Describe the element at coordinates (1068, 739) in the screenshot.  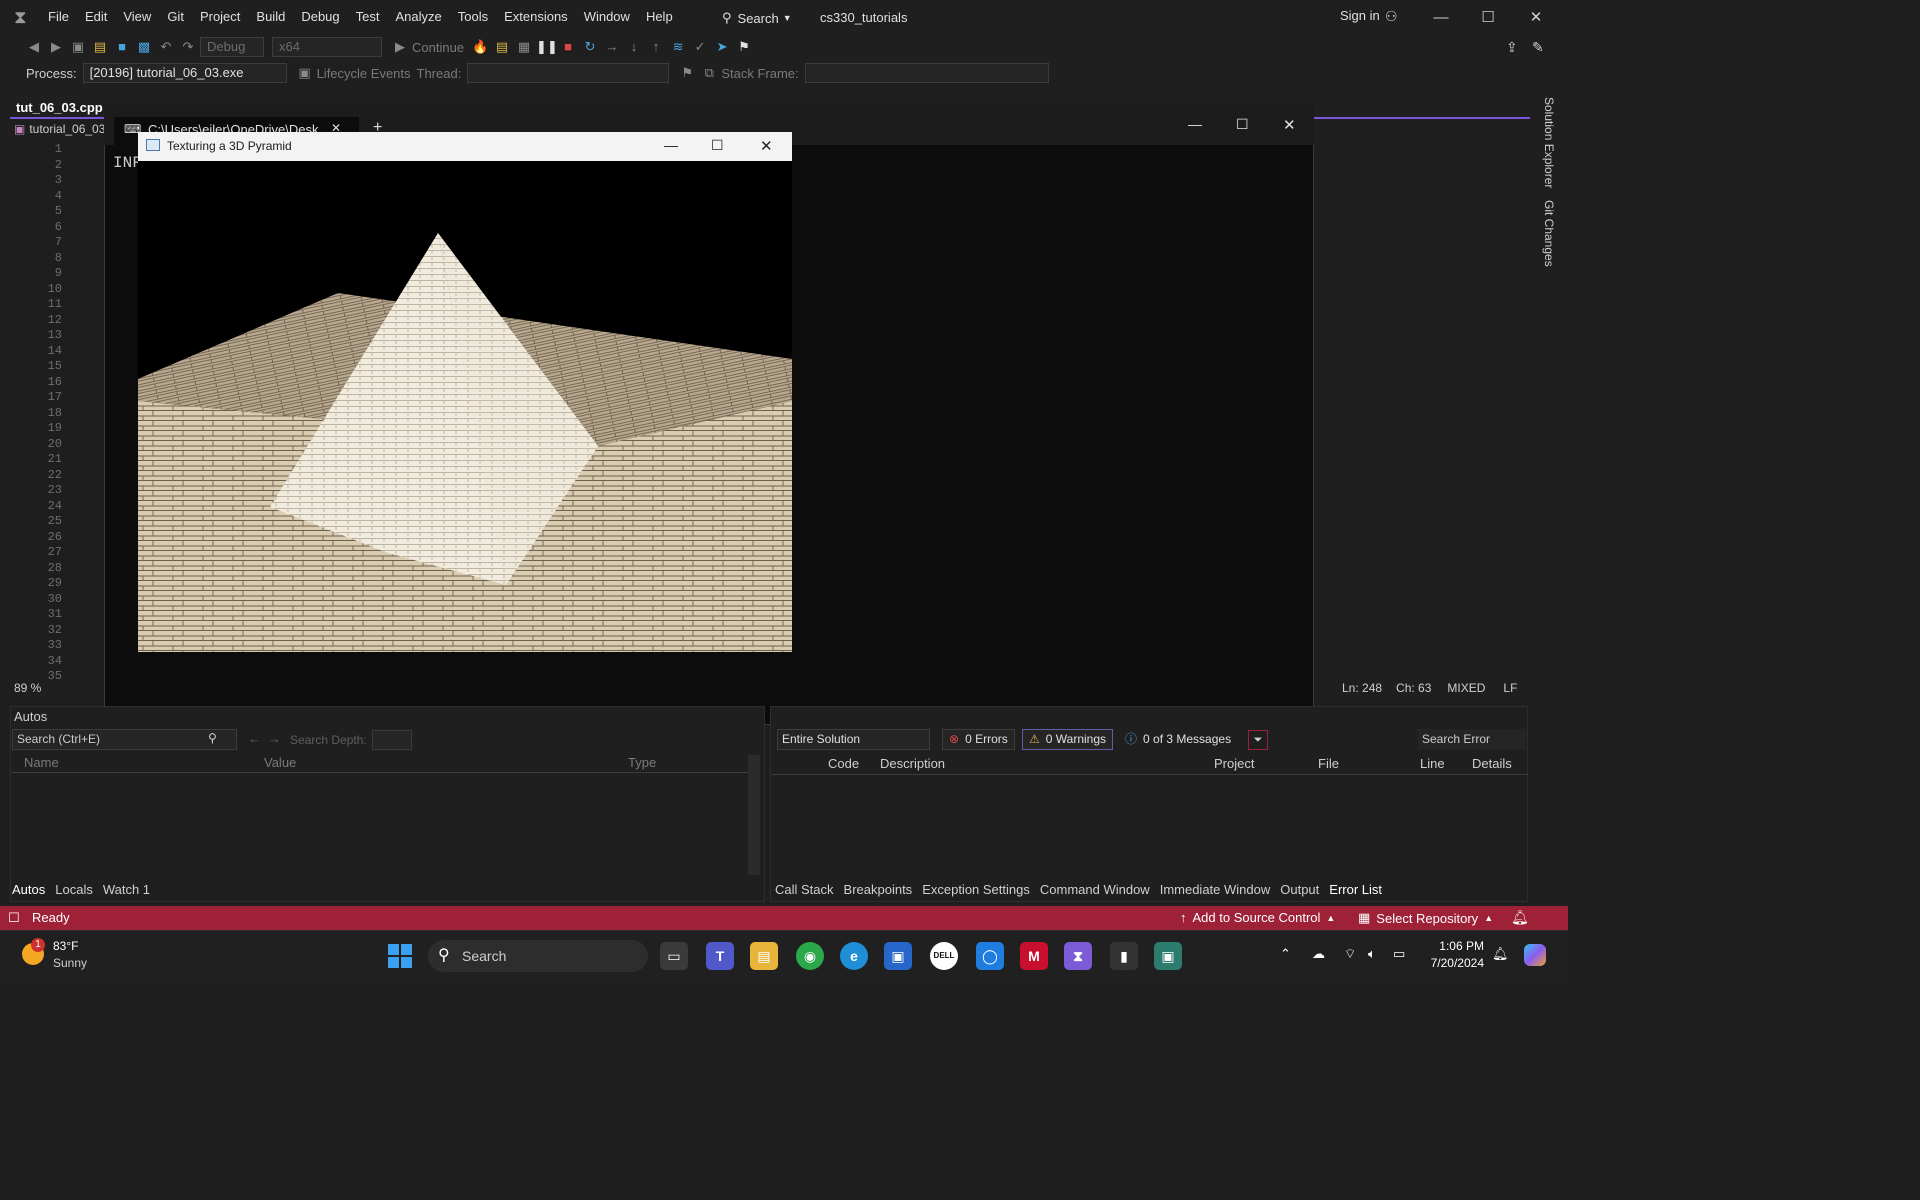
I see `warnings-filter-button: ⚠ 0 Warnings` at that location.